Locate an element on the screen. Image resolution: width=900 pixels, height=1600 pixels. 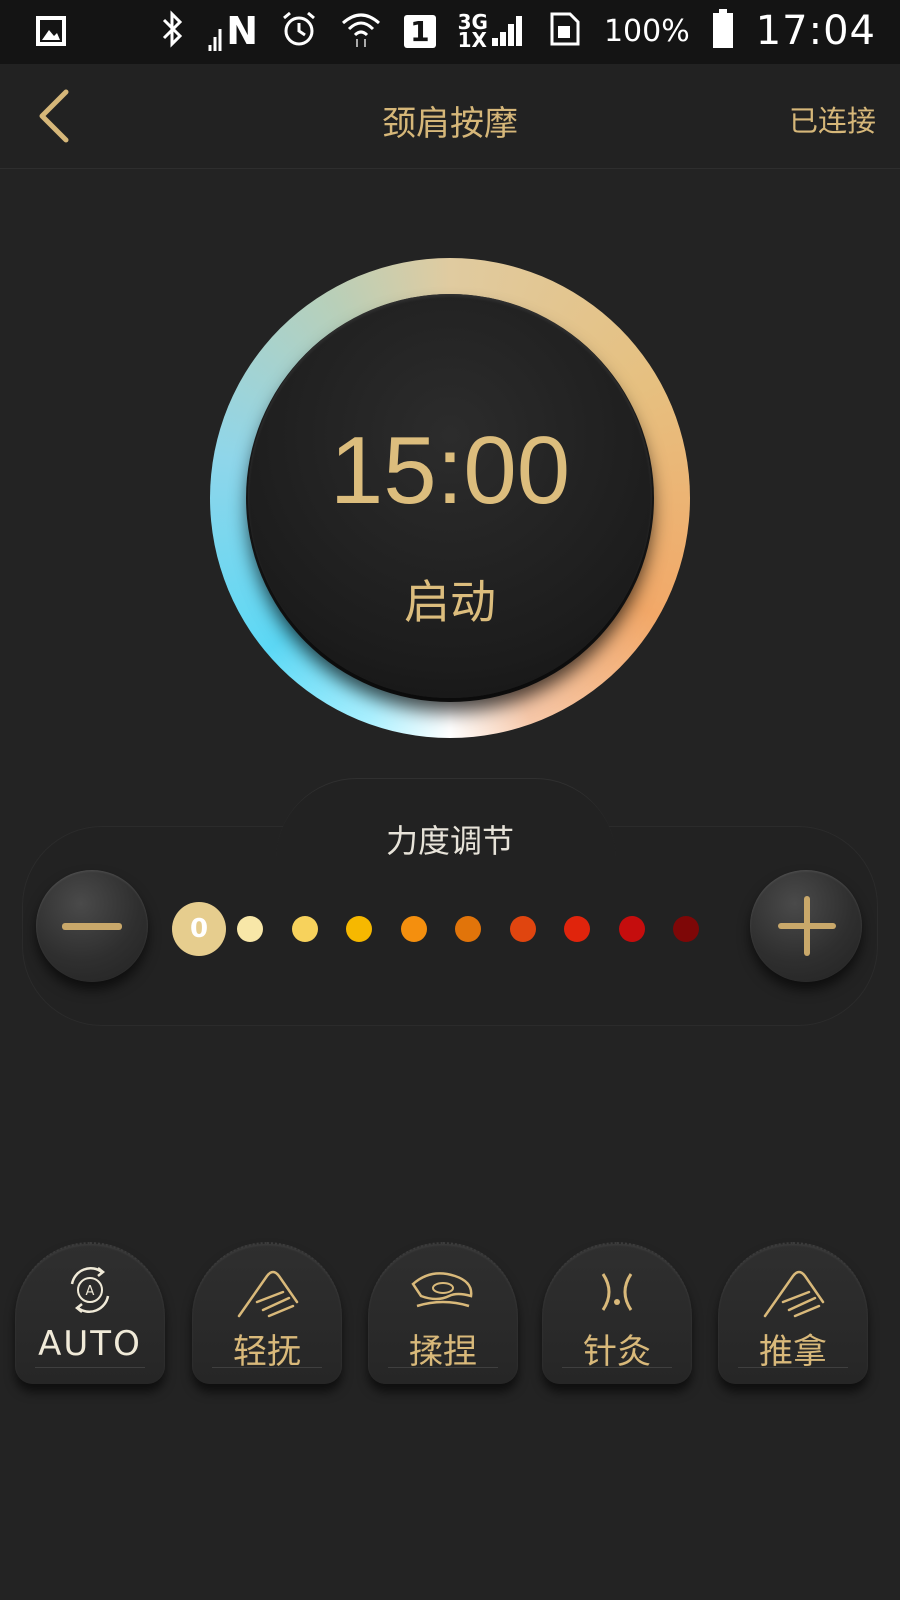
battery-percentage: 100% is located at coordinates (646, 31).